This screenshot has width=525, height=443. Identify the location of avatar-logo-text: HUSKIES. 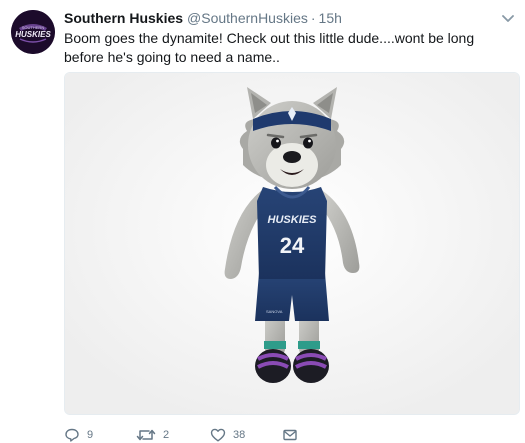
(33, 34).